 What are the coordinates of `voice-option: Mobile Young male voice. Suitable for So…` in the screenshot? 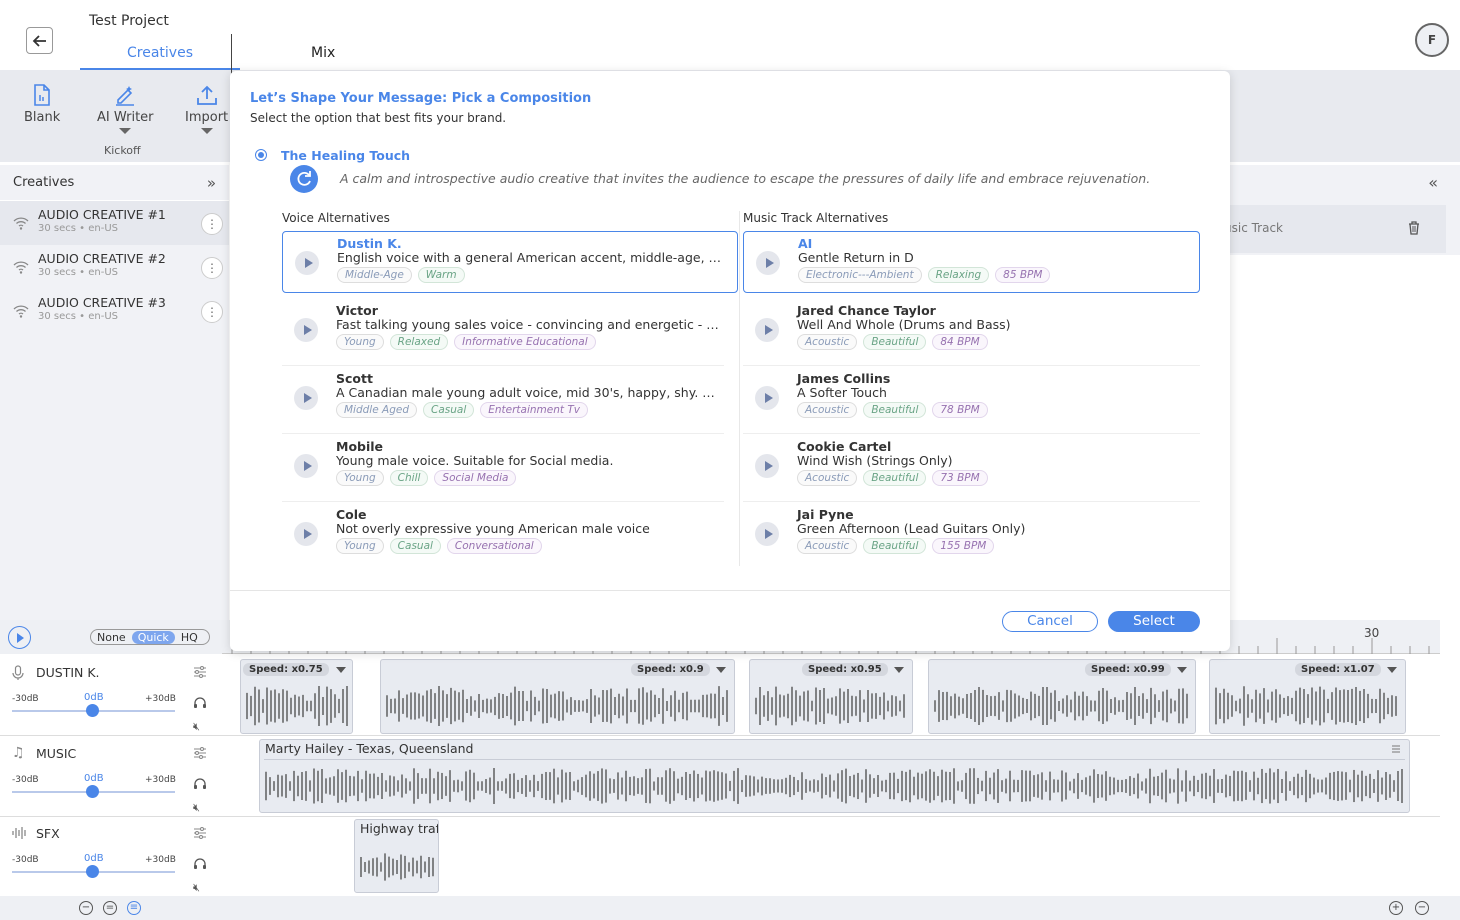 It's located at (510, 468).